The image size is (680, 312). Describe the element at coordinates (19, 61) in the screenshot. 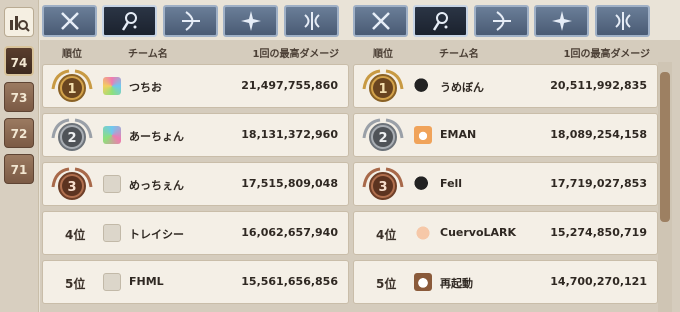

I see `season-tab-74: 74` at that location.